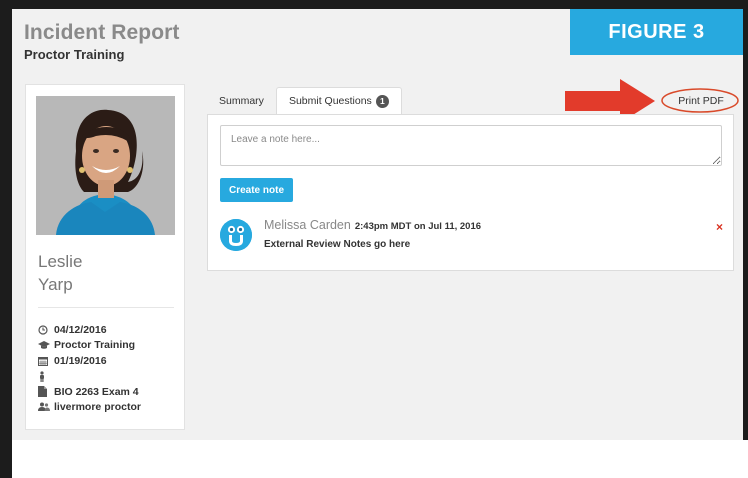  I want to click on info-start-date: 01/19/2016, so click(80, 360).